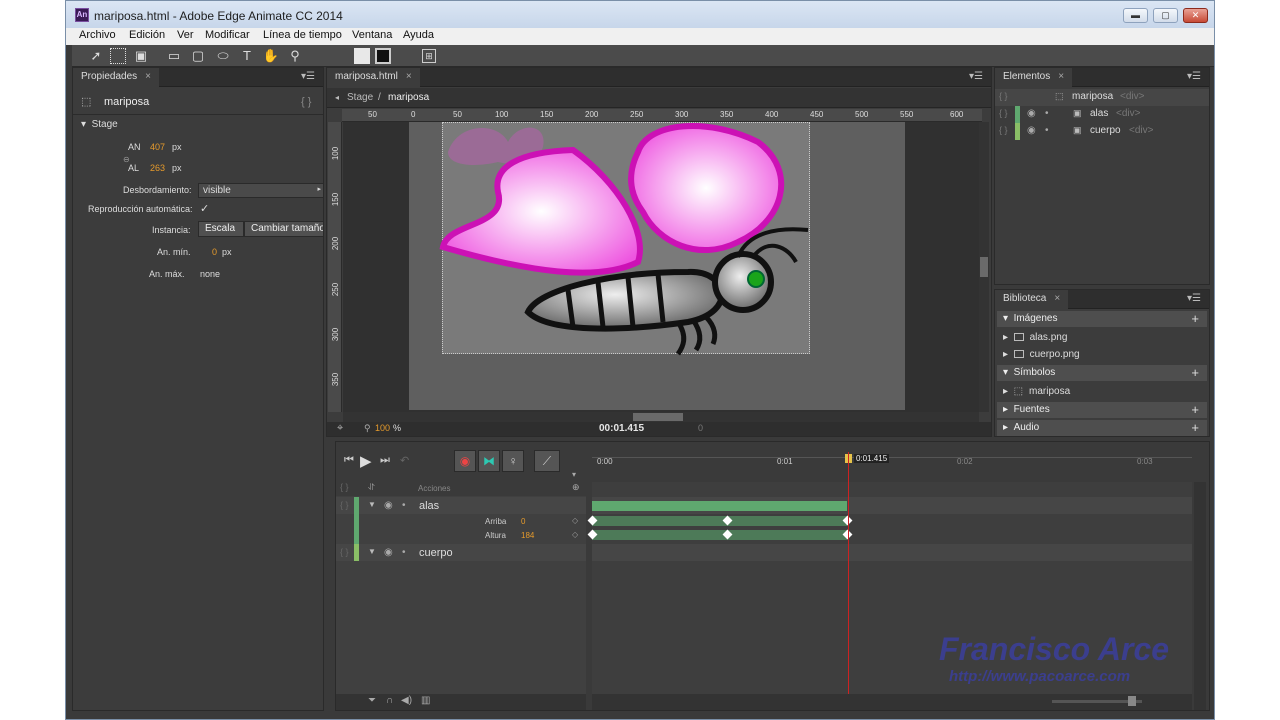 The height and width of the screenshot is (720, 1280). I want to click on width-value: 407, so click(157, 147).